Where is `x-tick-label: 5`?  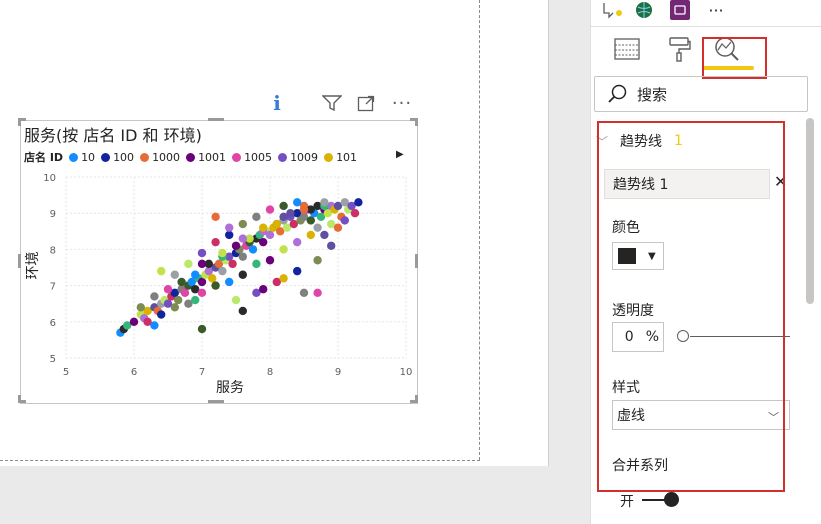 x-tick-label: 5 is located at coordinates (66, 372).